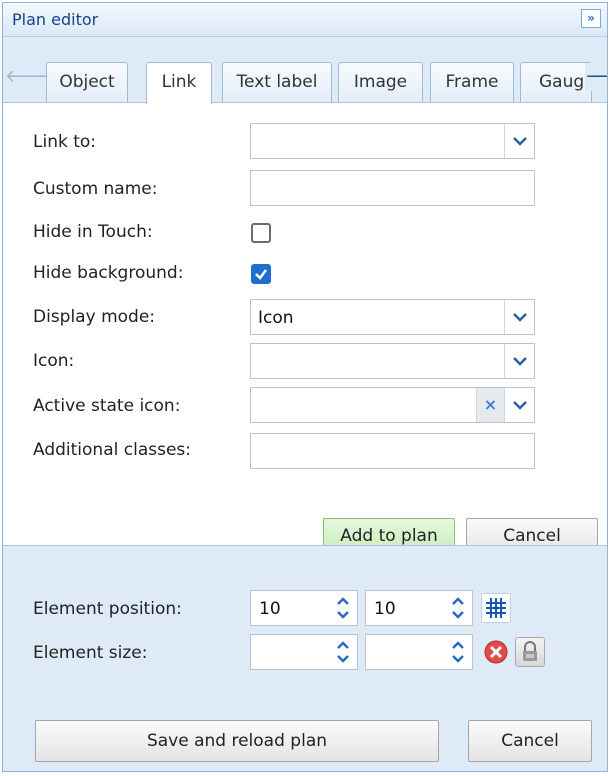  I want to click on remove-icon, so click(496, 652).